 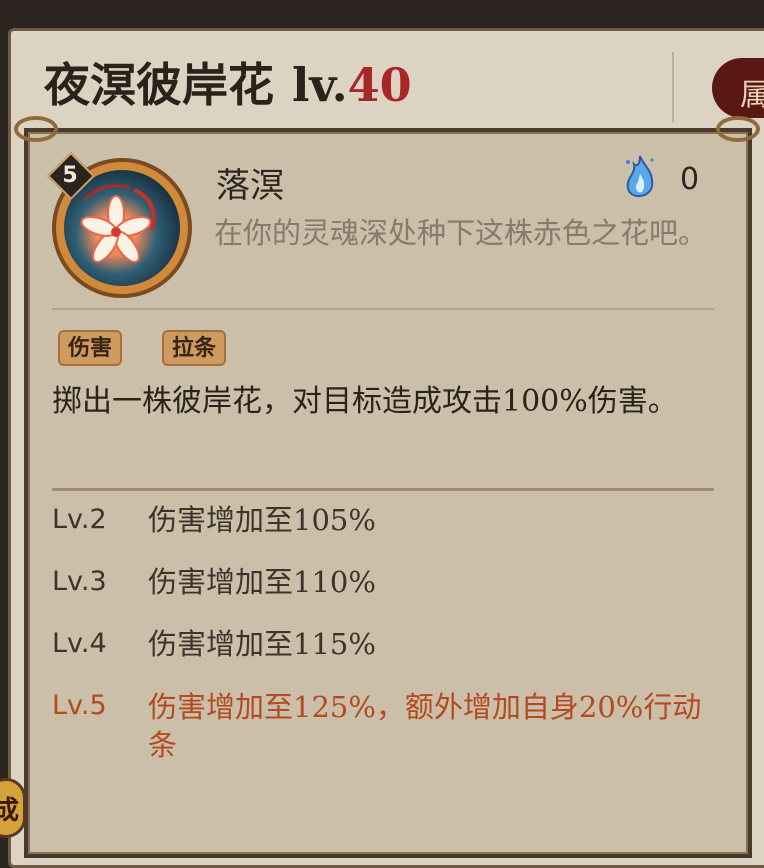 I want to click on tag-damage: 伤害, so click(x=90, y=348).